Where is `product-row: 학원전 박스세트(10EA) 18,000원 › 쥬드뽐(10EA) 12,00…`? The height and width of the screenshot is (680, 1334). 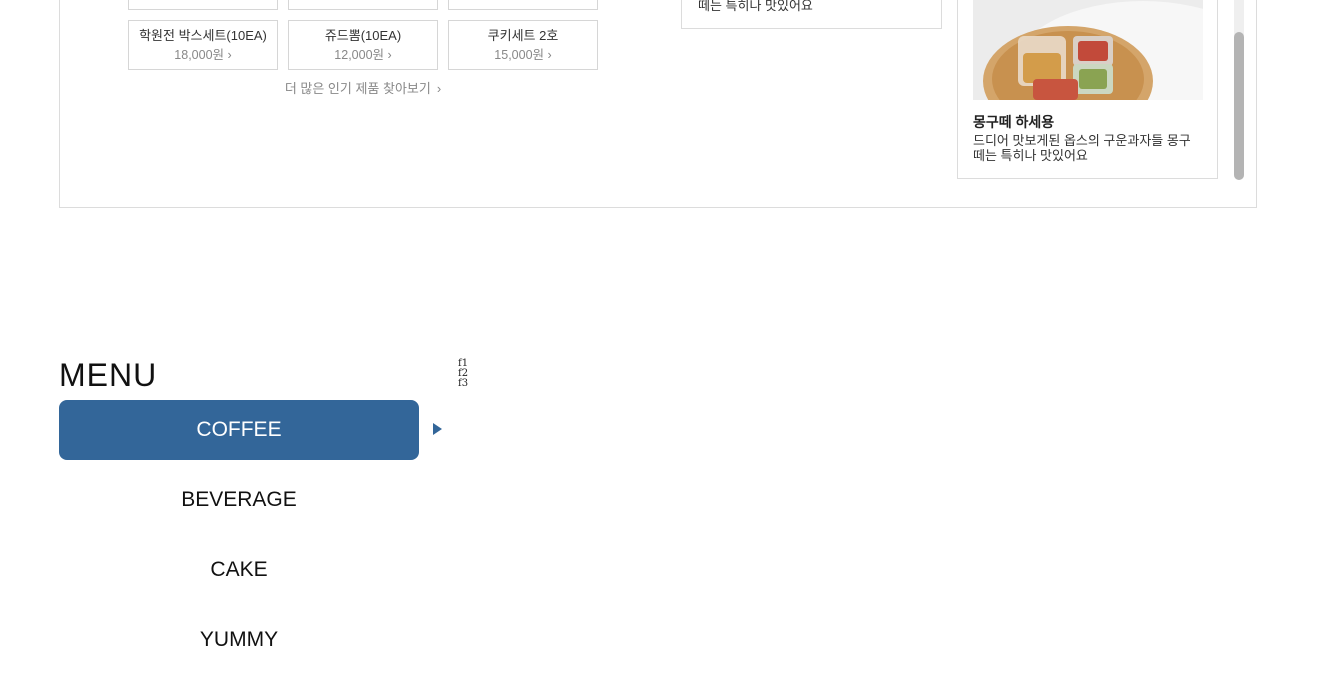 product-row: 학원전 박스세트(10EA) 18,000원 › 쥬드뽐(10EA) 12,00… is located at coordinates (363, 45).